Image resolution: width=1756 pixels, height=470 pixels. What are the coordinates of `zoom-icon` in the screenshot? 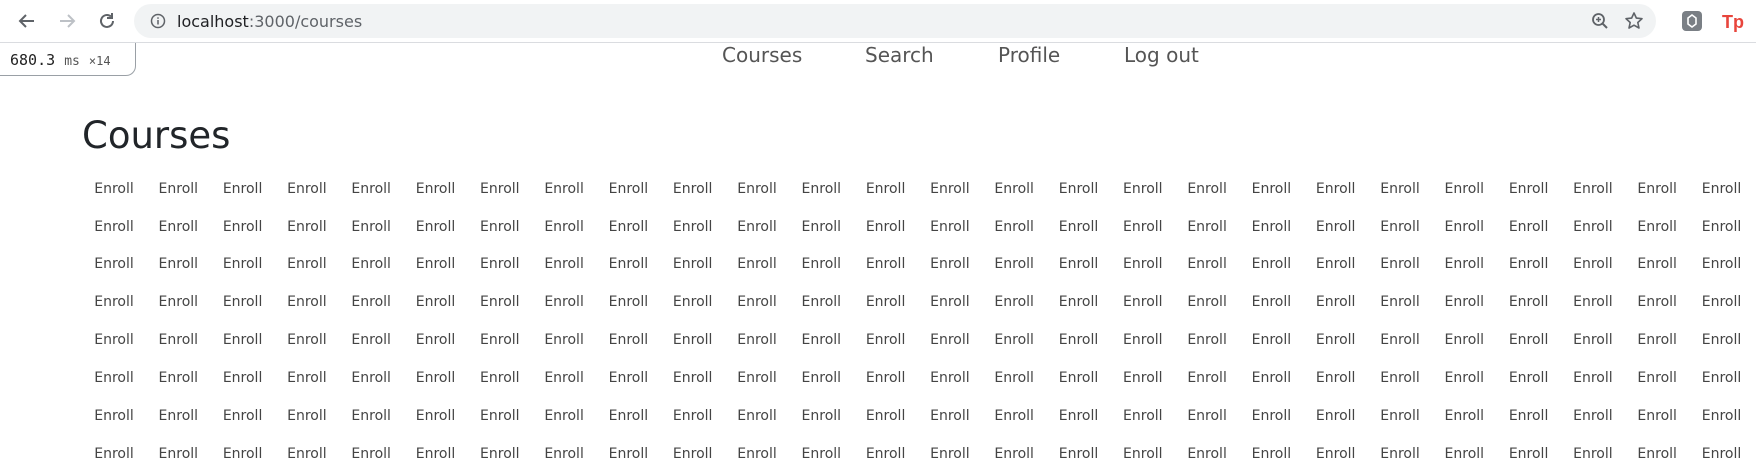 It's located at (1600, 21).